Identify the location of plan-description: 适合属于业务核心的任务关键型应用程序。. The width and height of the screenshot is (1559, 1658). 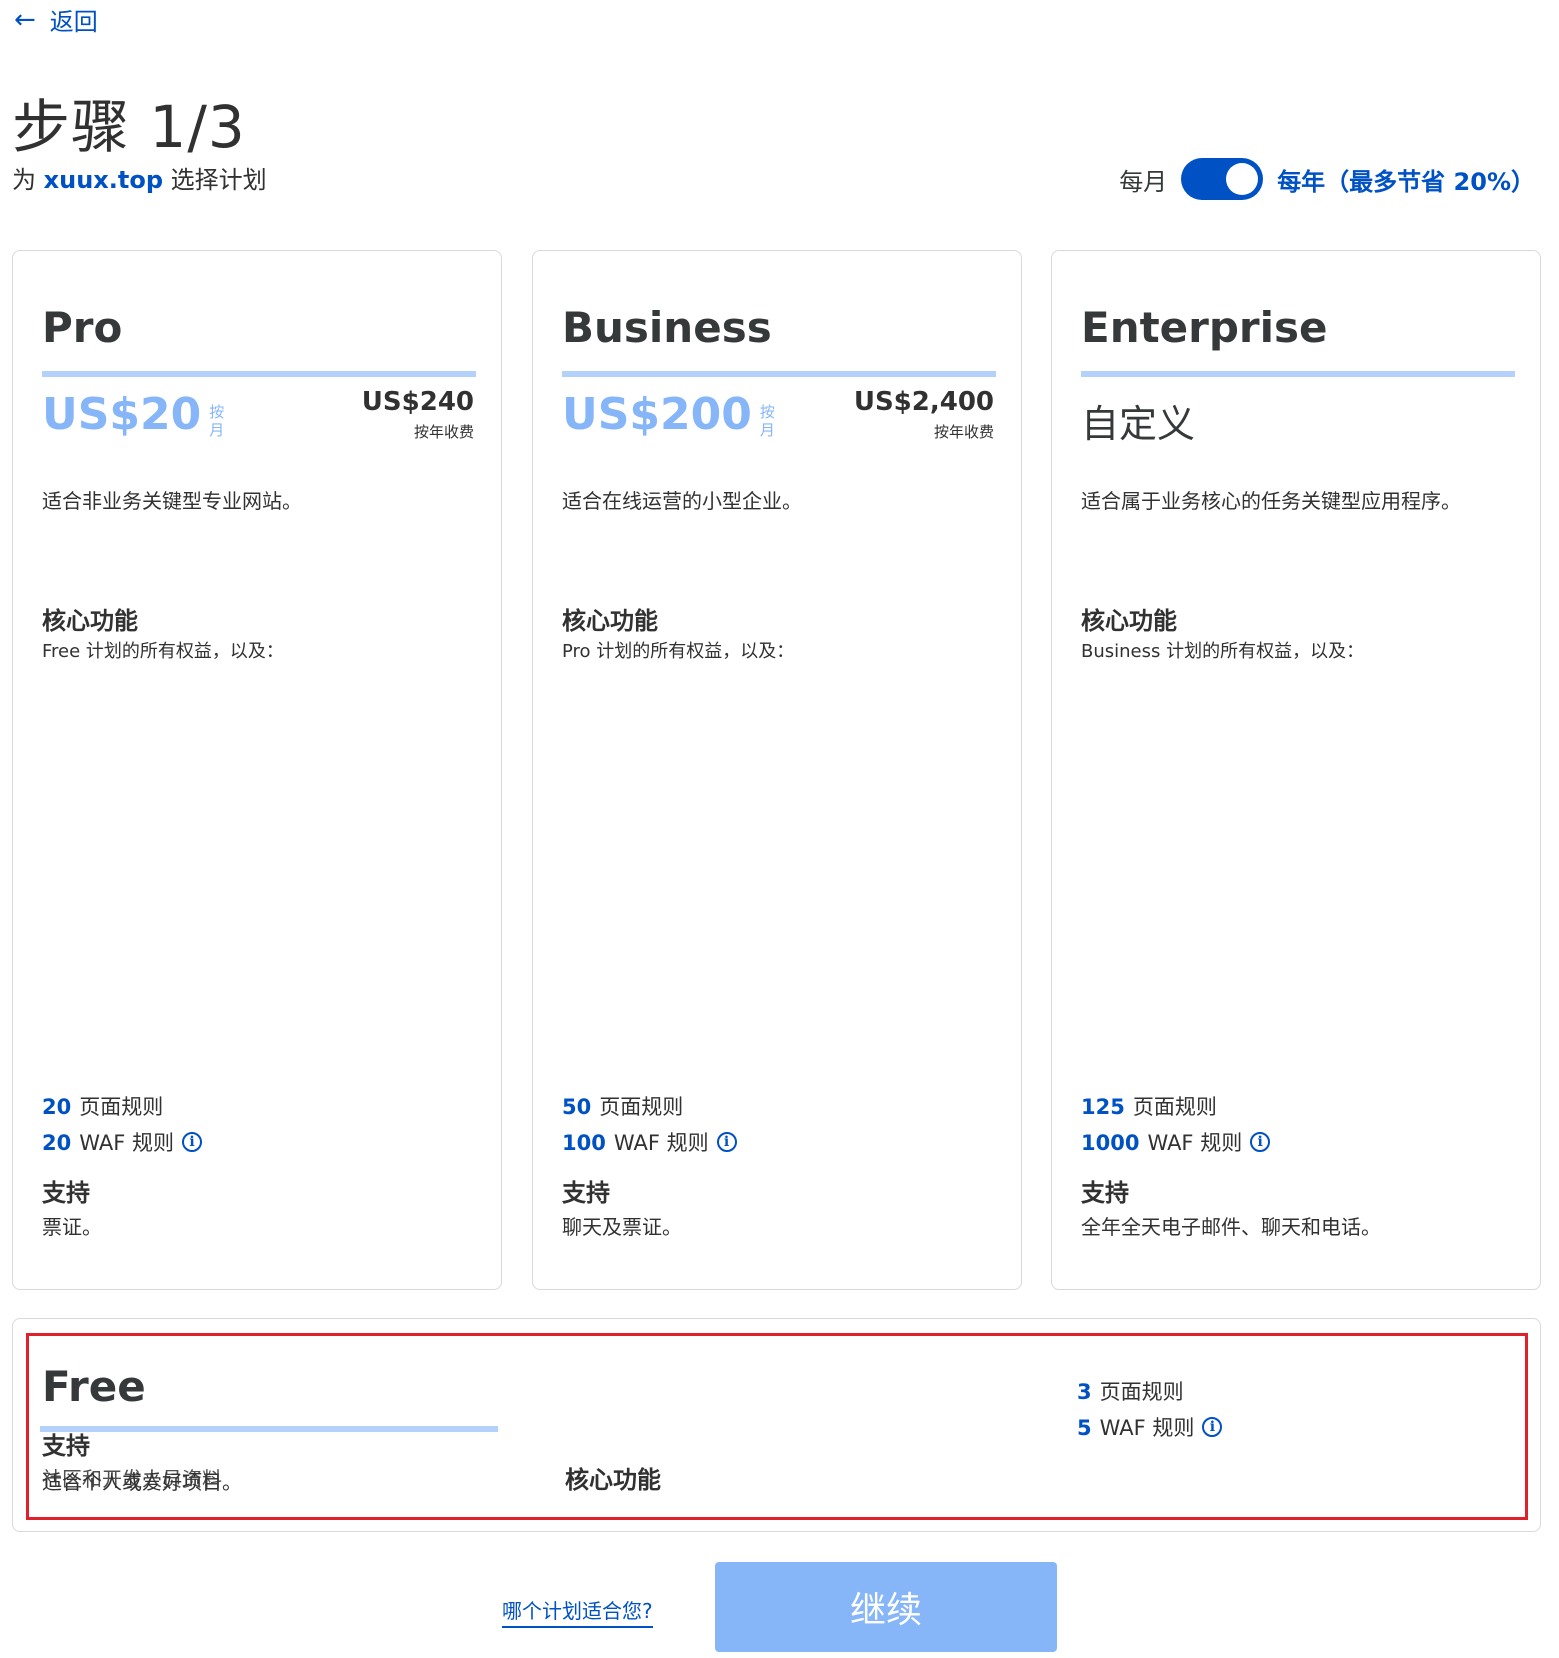
(1271, 501).